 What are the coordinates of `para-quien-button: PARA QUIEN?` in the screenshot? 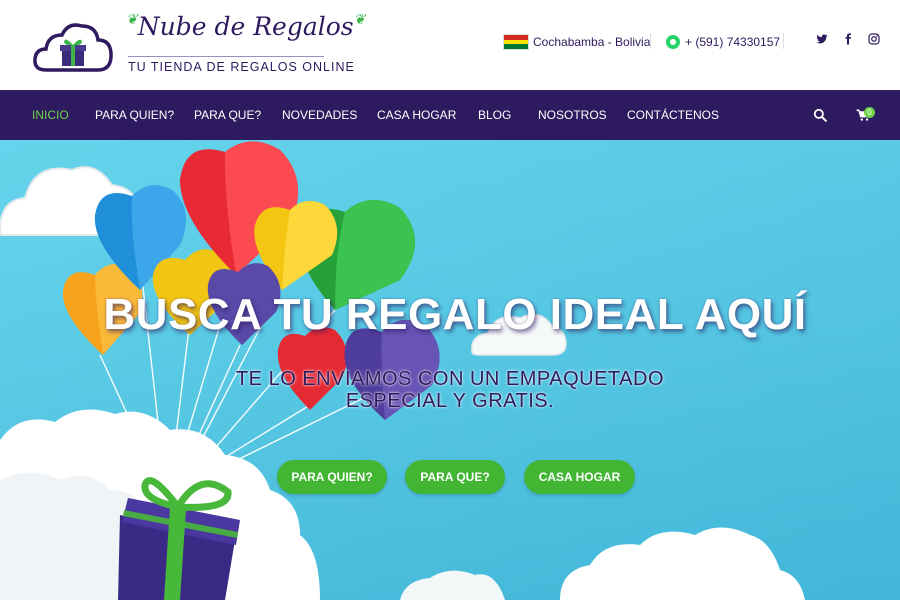 It's located at (332, 477).